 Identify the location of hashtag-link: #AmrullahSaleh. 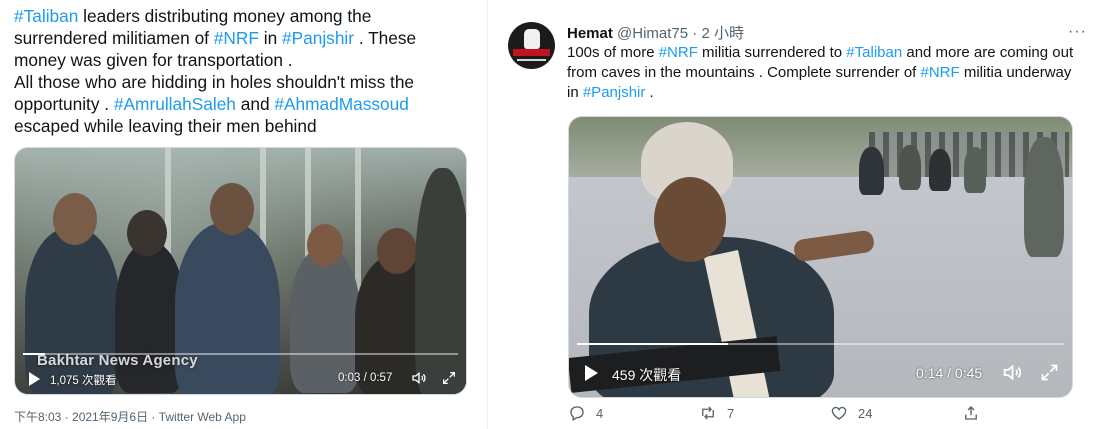
(175, 104).